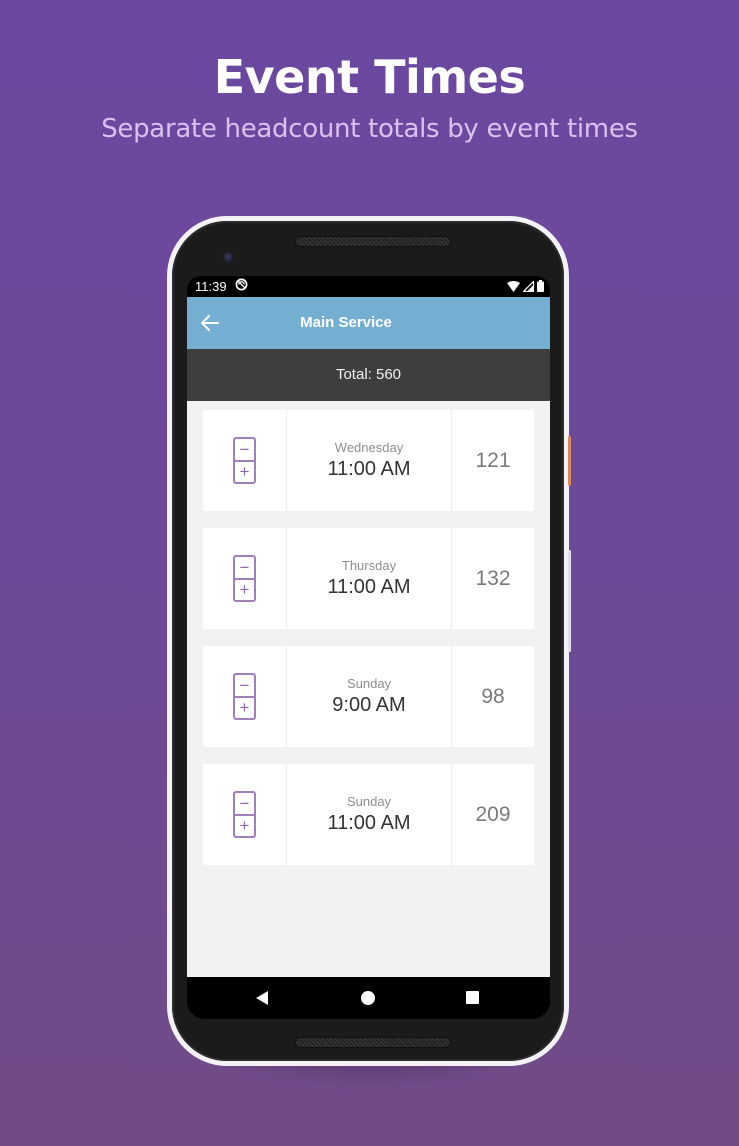 The image size is (739, 1146). Describe the element at coordinates (472, 997) in the screenshot. I see `nav-recents-icon` at that location.